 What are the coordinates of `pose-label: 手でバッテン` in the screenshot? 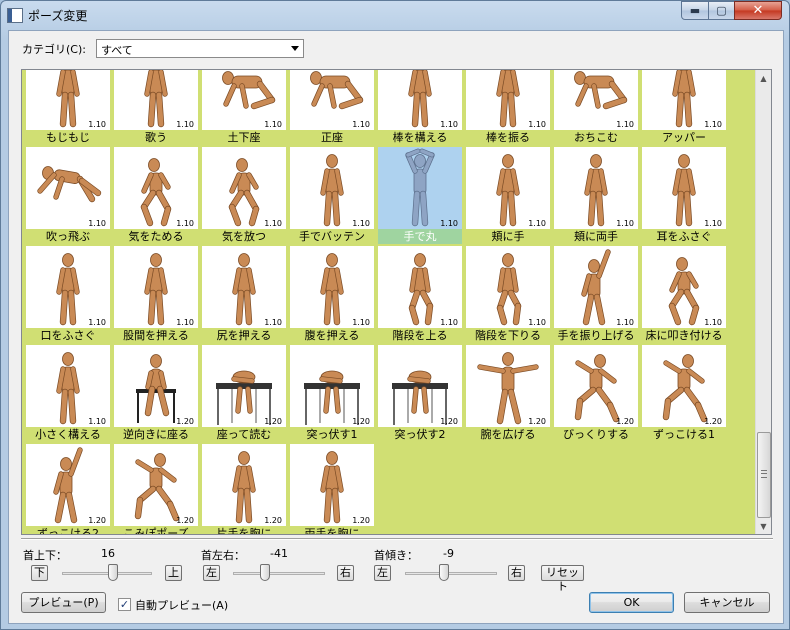 It's located at (332, 236).